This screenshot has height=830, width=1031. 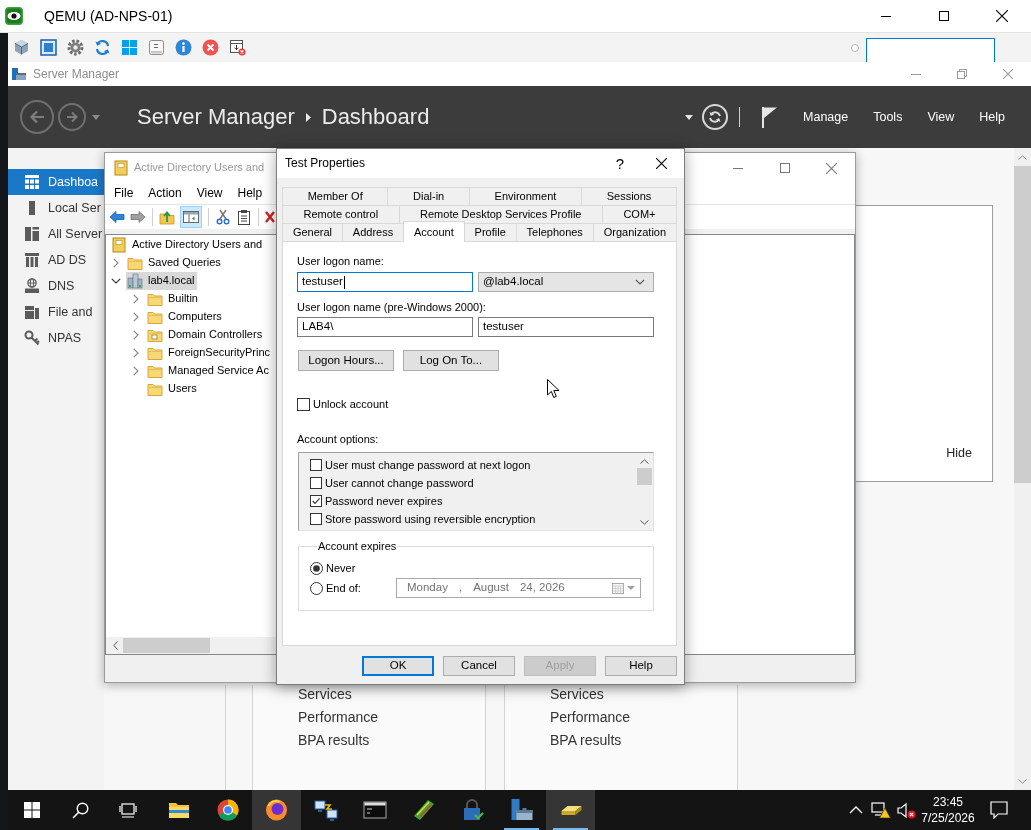 What do you see at coordinates (715, 117) in the screenshot?
I see `refresh-button` at bounding box center [715, 117].